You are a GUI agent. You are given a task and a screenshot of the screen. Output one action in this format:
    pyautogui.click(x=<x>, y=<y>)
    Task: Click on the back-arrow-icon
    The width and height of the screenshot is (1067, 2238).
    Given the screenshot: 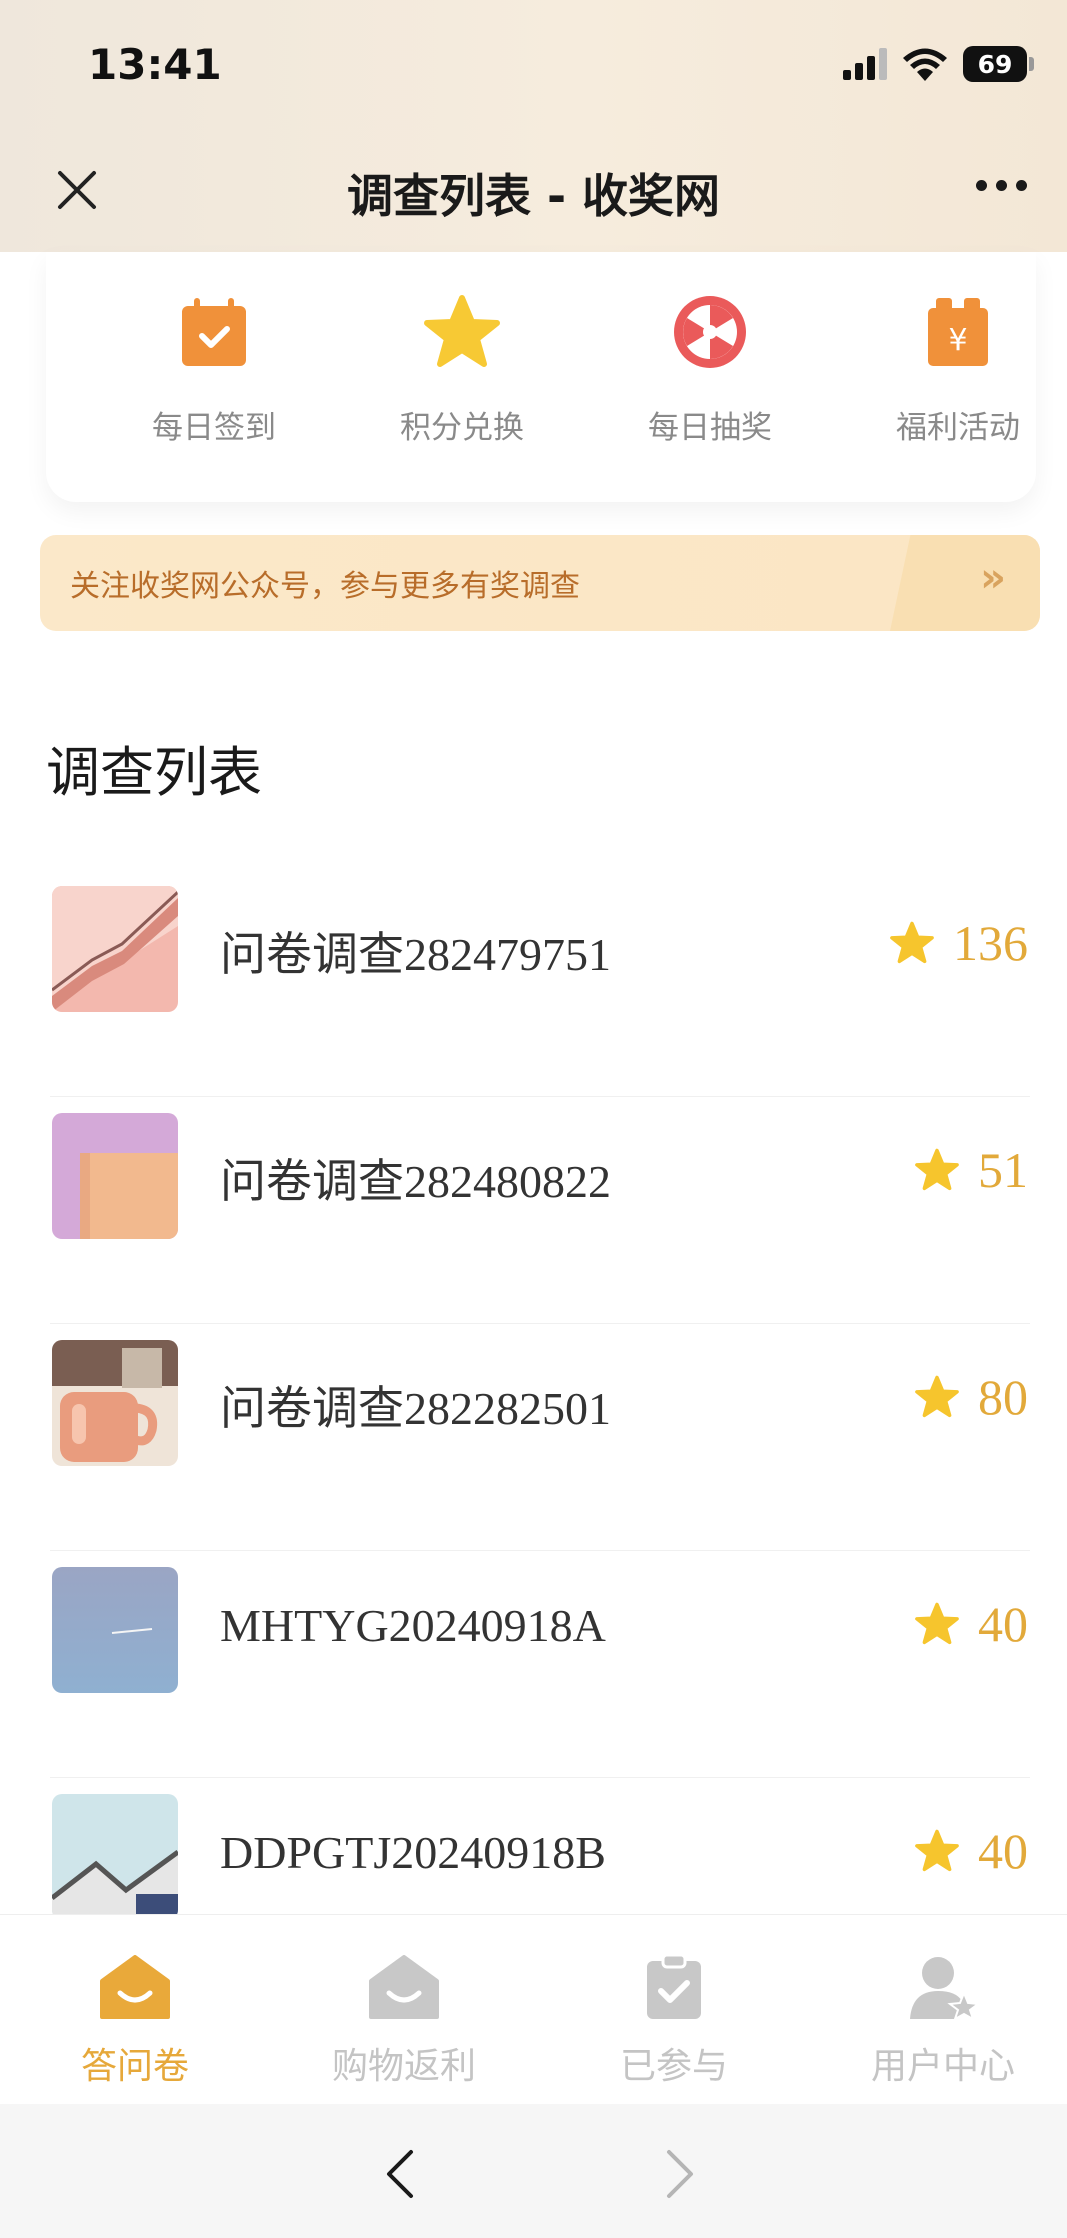 What is the action you would take?
    pyautogui.click(x=400, y=2174)
    